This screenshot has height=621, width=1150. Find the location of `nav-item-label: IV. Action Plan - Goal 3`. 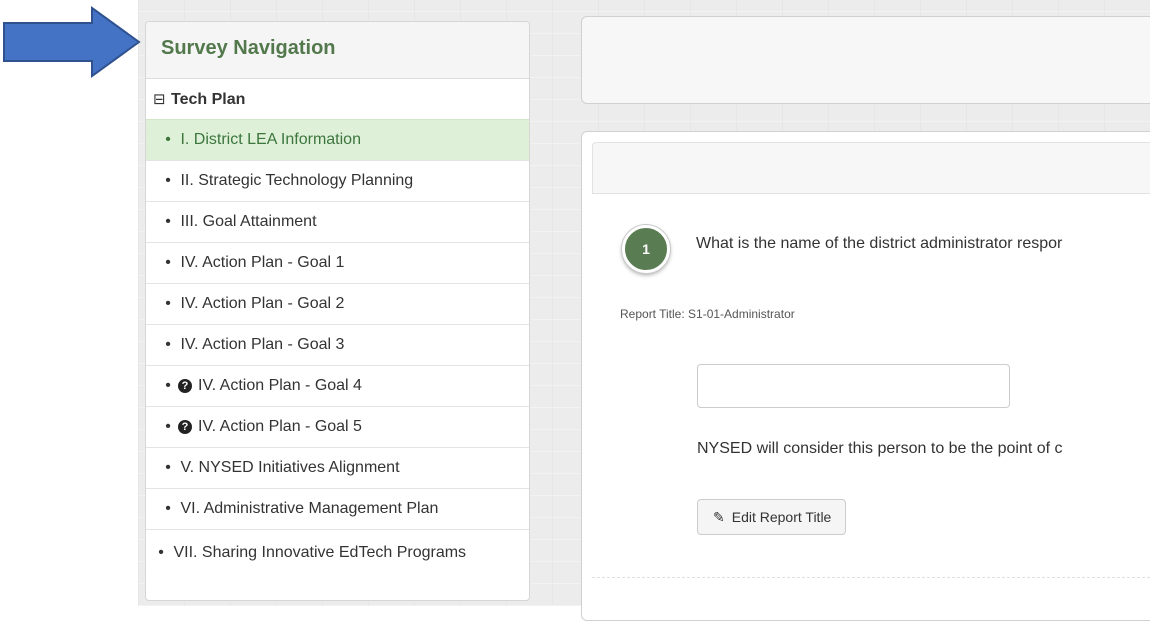

nav-item-label: IV. Action Plan - Goal 3 is located at coordinates (262, 344).